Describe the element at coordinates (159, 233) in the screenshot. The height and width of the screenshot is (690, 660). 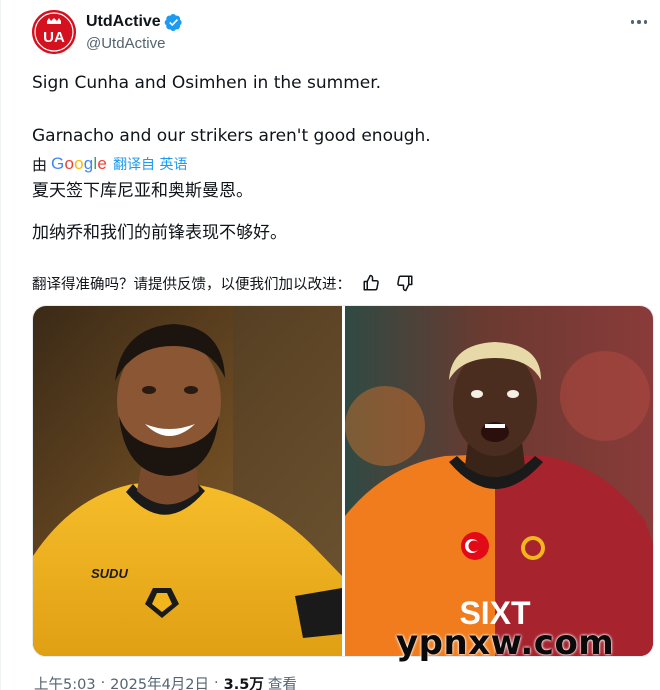
I see `translated-line: 加纳乔和我们的前锋表现不够好。` at that location.